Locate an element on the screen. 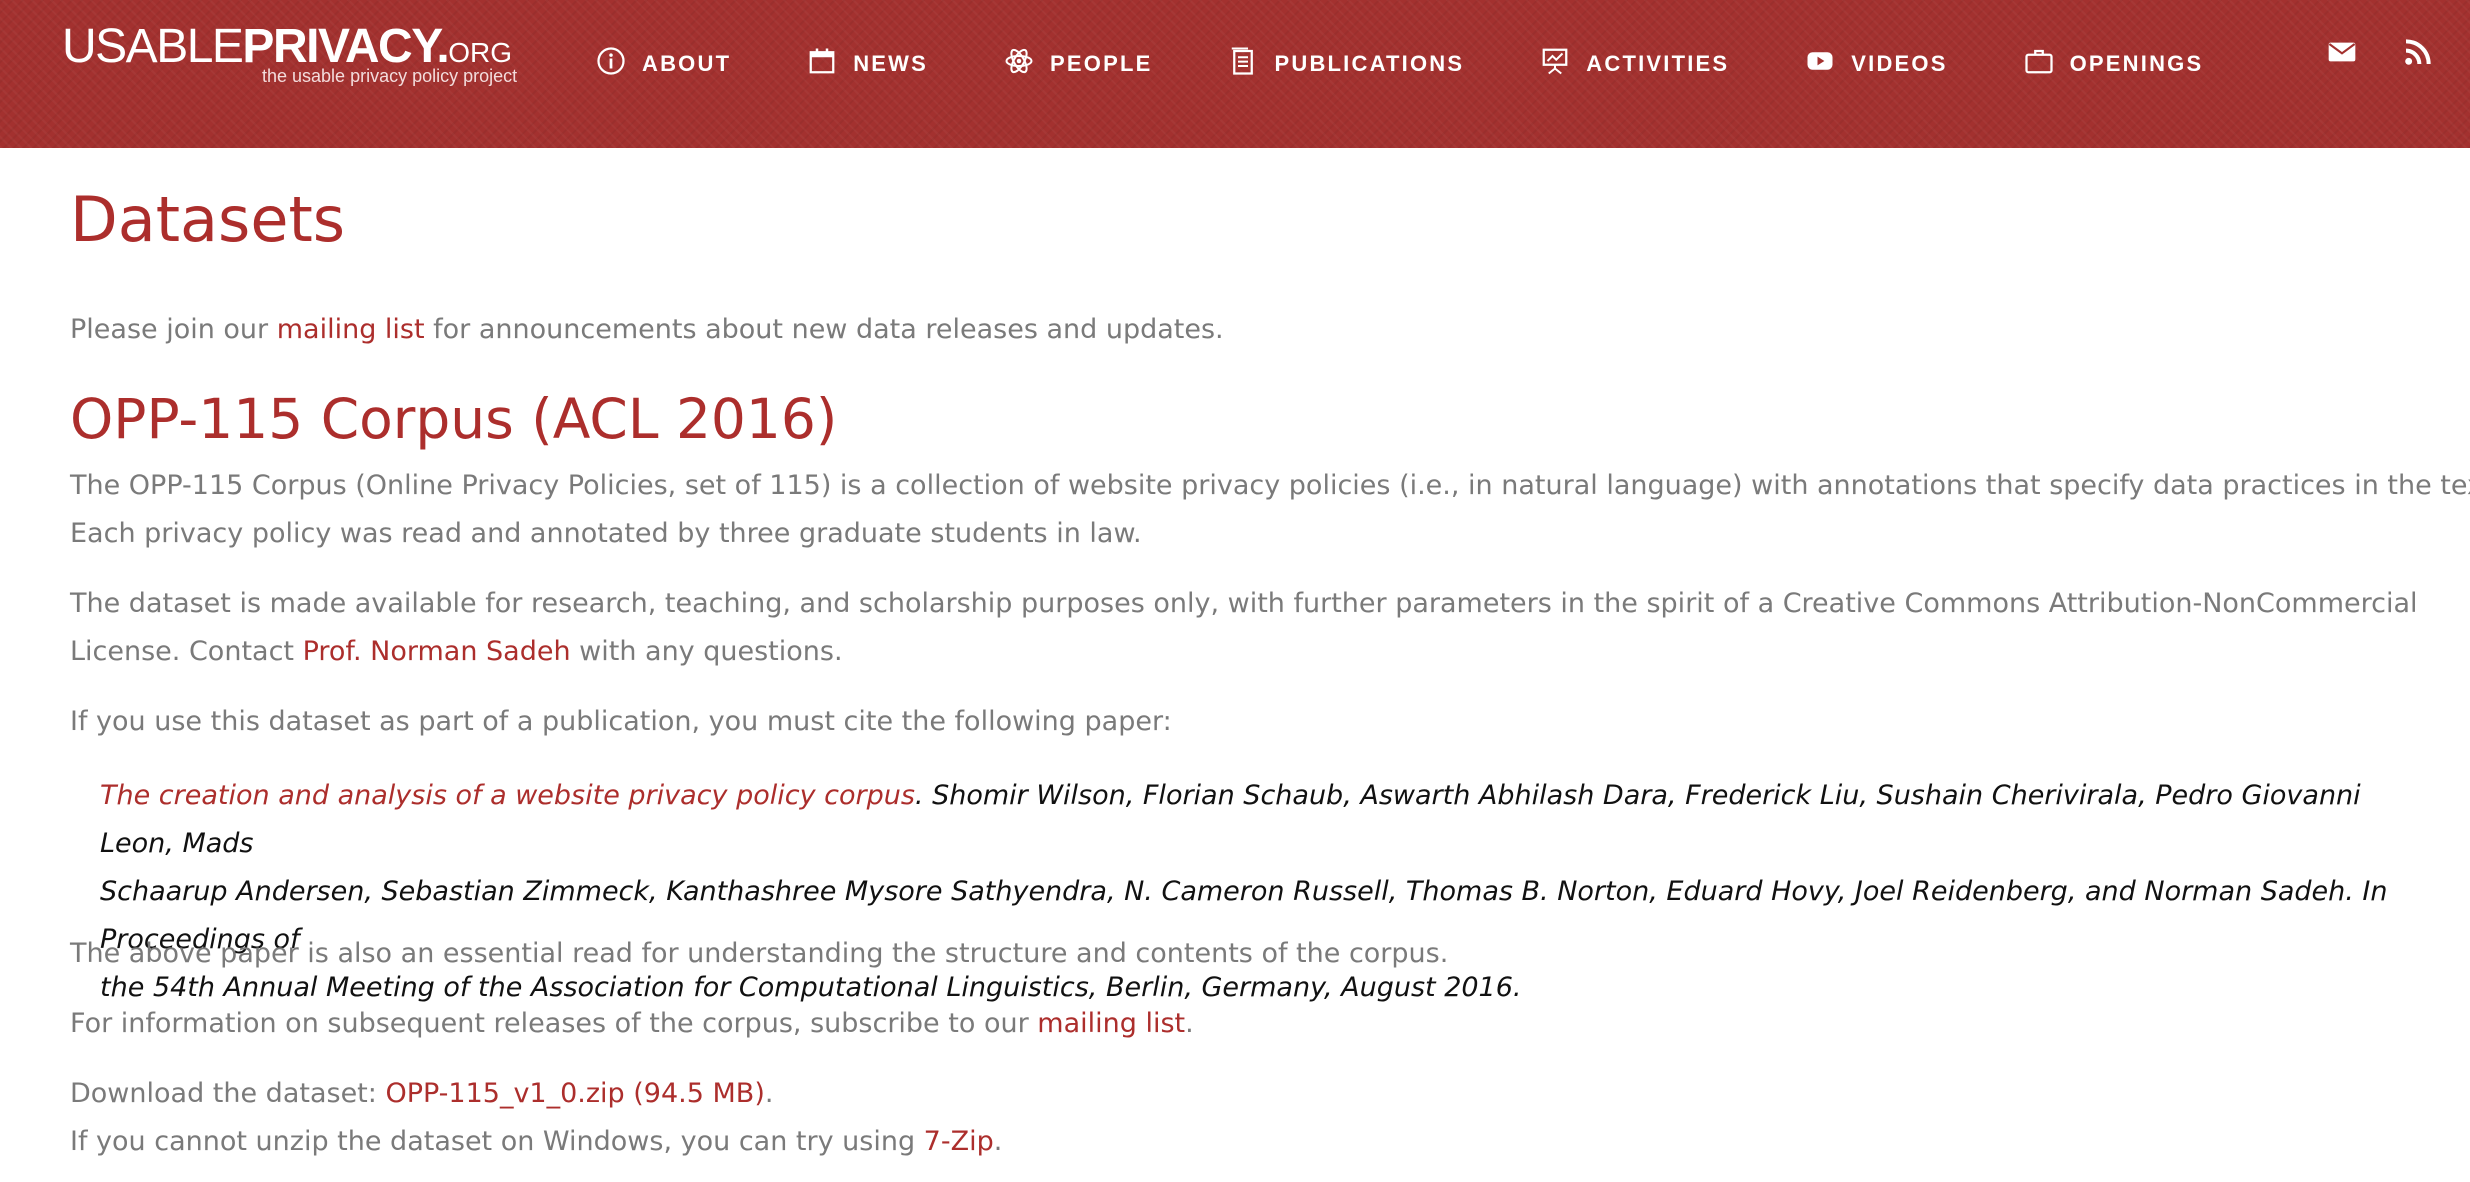 The height and width of the screenshot is (1182, 2470). nav-label-openings: OPENINGS is located at coordinates (2136, 63).